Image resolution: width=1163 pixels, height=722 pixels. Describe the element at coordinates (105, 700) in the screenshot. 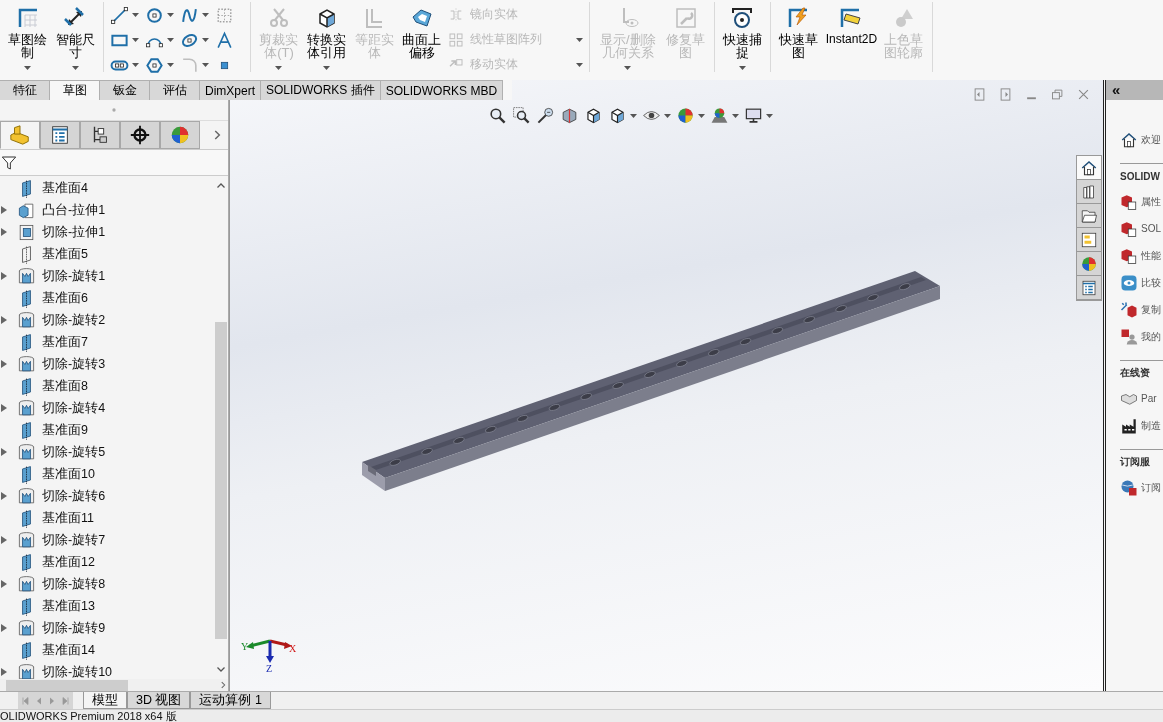

I see `sheet-tab: 模型` at that location.